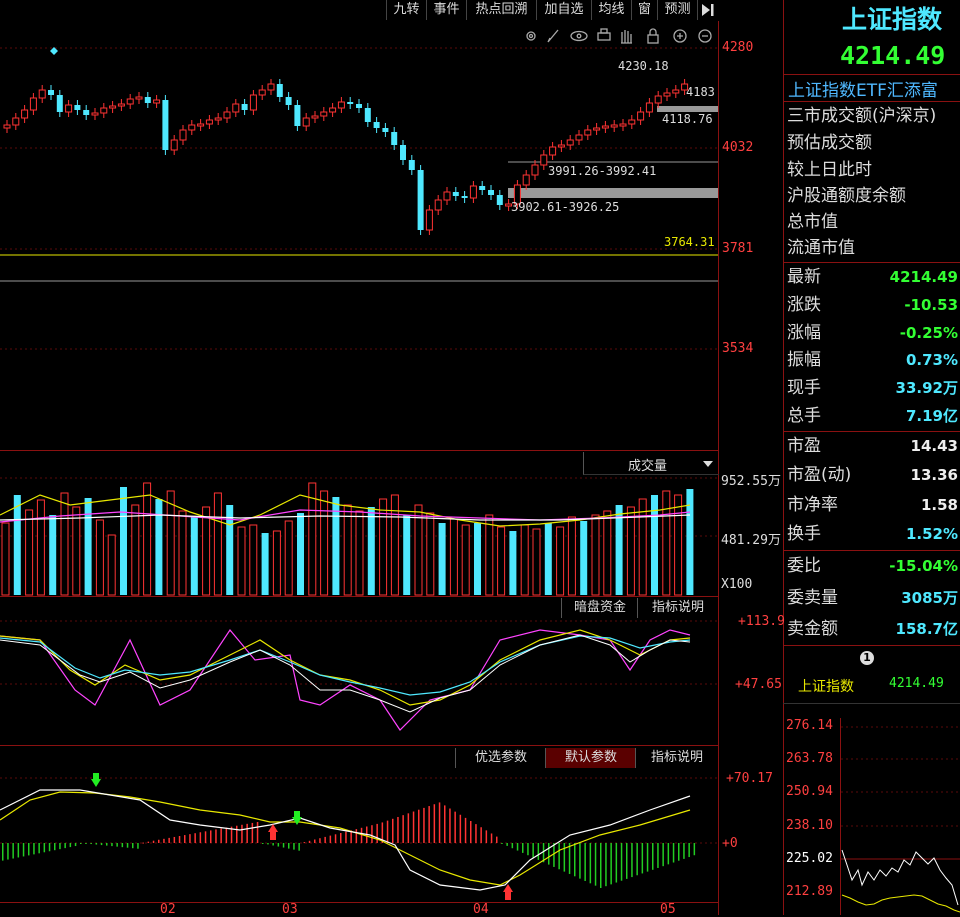 The width and height of the screenshot is (960, 917). I want to click on tab-indicator-help-2: 指标说明, so click(676, 758).